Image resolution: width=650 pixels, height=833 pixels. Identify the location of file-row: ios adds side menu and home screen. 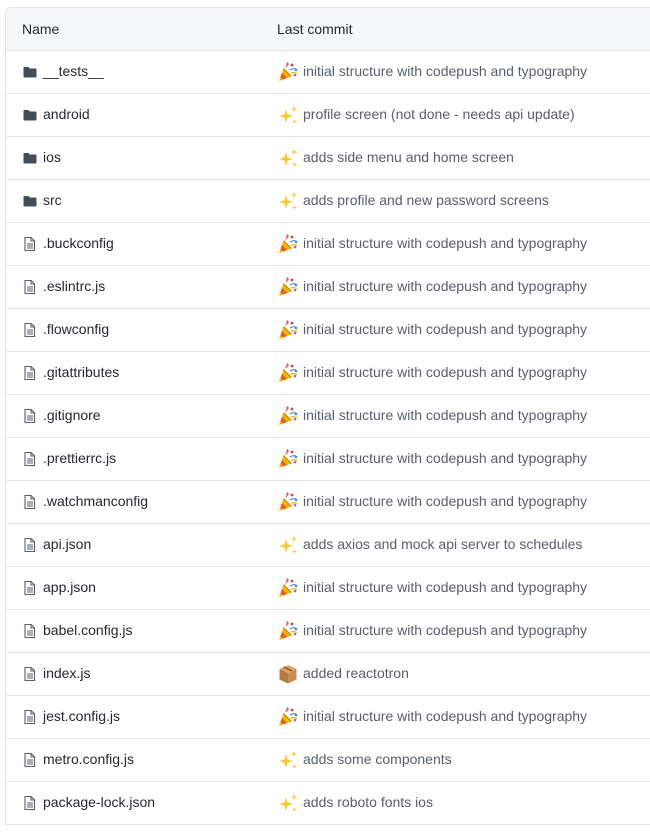
(328, 158).